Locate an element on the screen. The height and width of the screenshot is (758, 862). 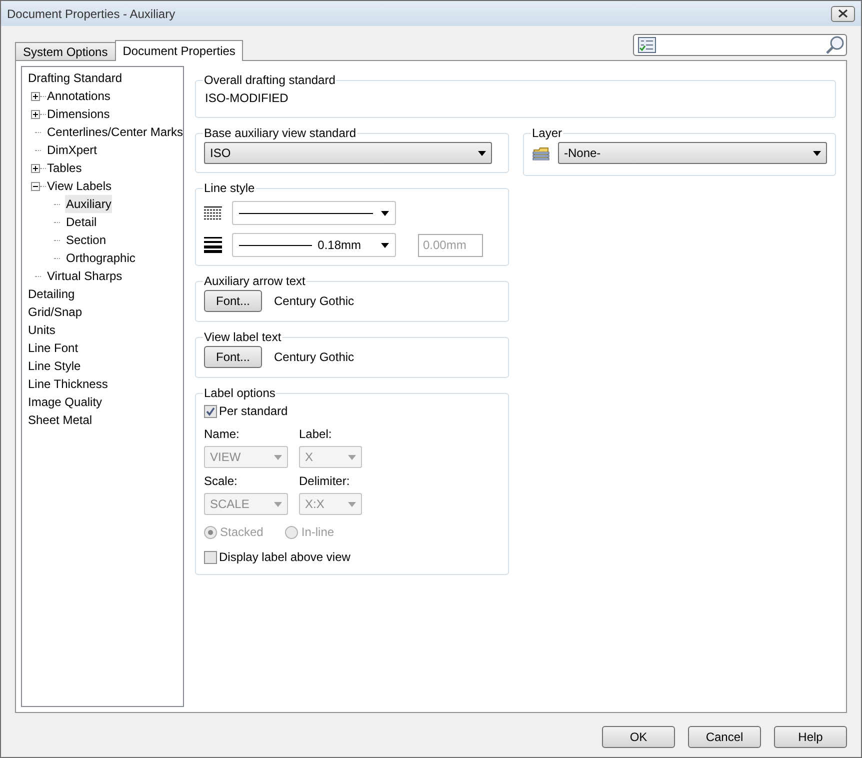
field-label: Label: is located at coordinates (316, 434).